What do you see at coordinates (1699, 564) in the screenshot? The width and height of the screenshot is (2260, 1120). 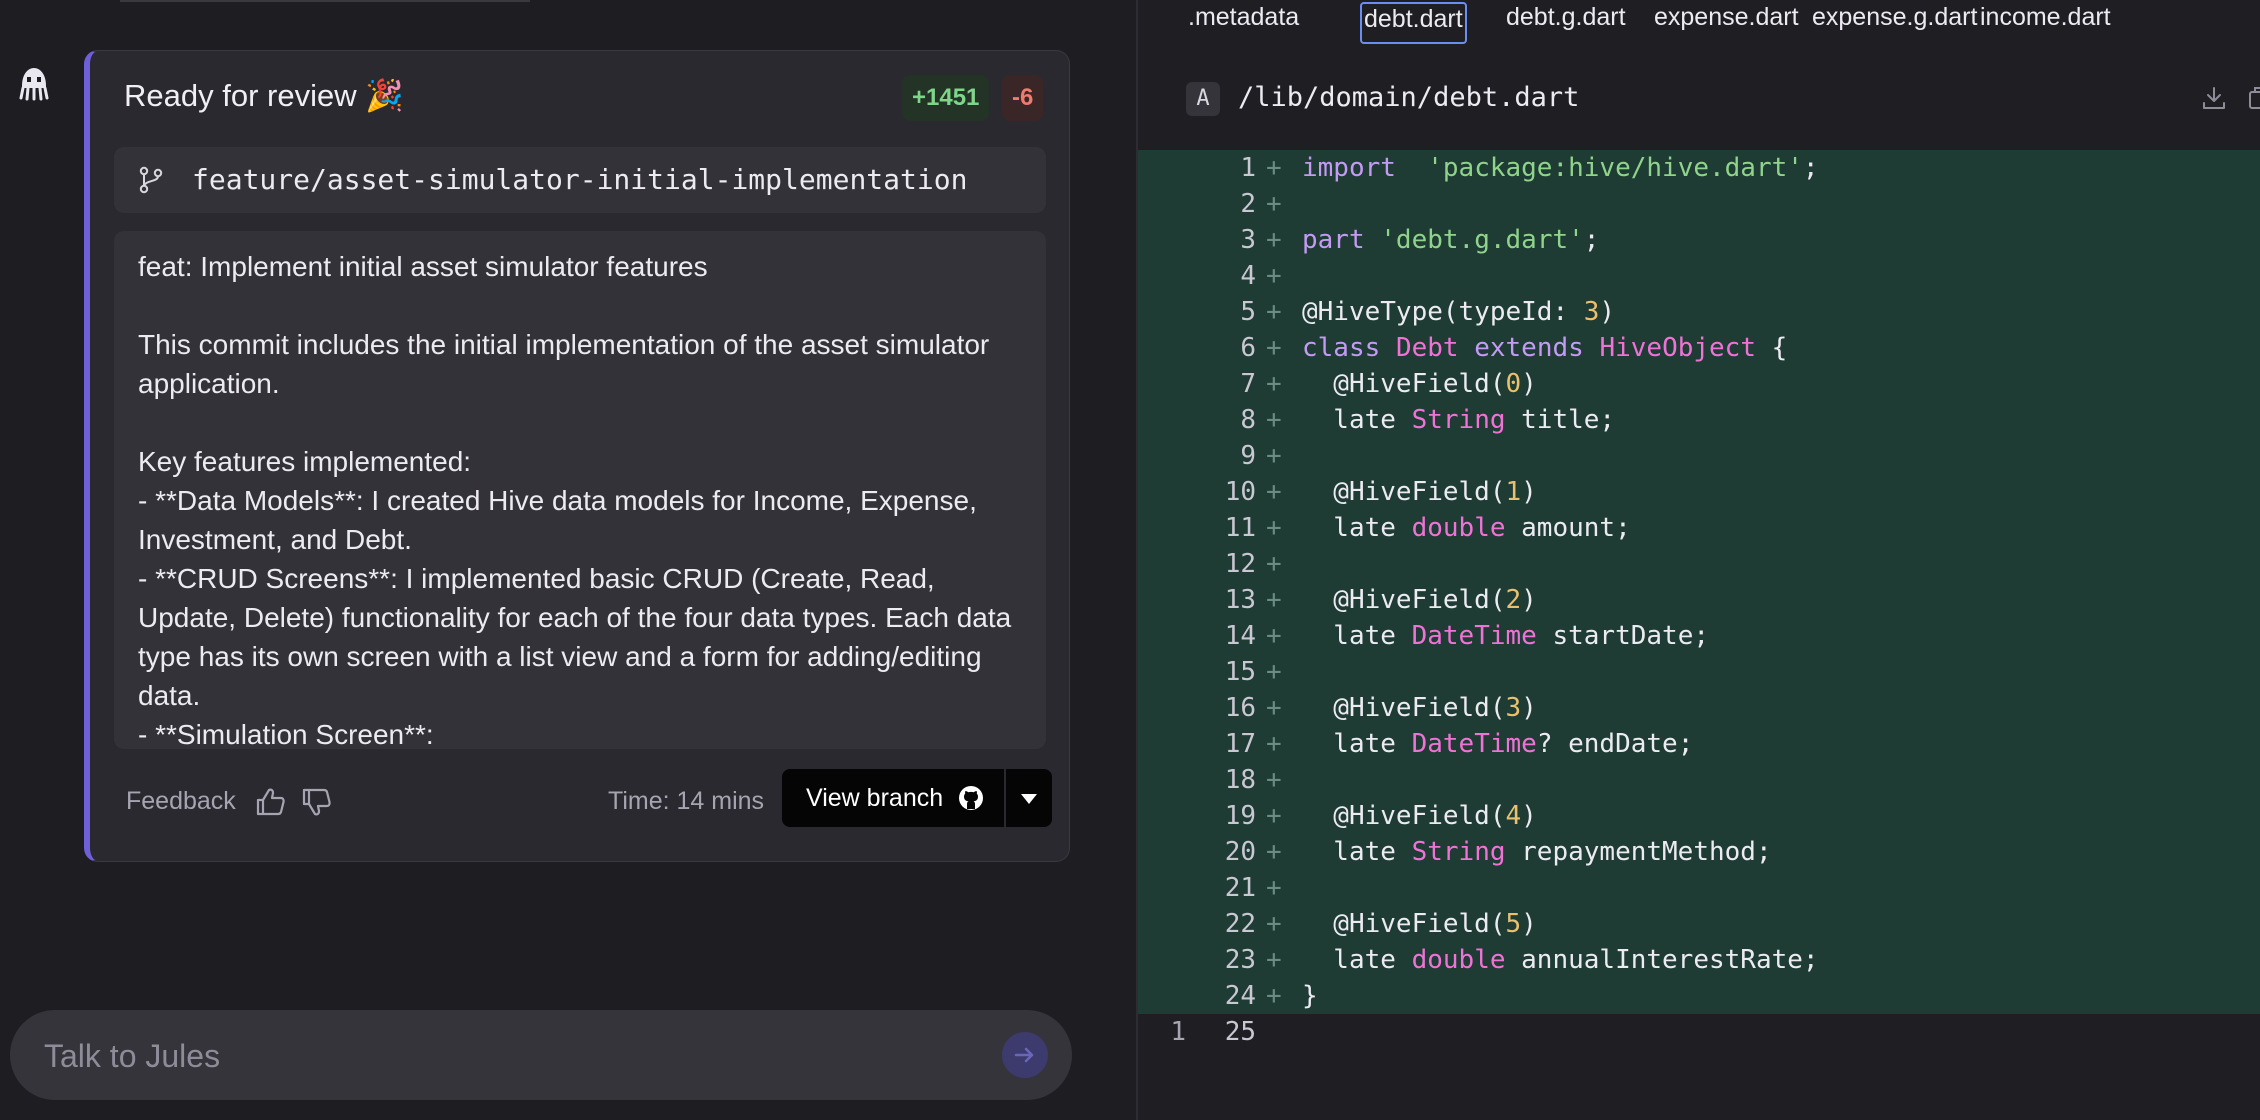 I see `code-line: 12 +` at bounding box center [1699, 564].